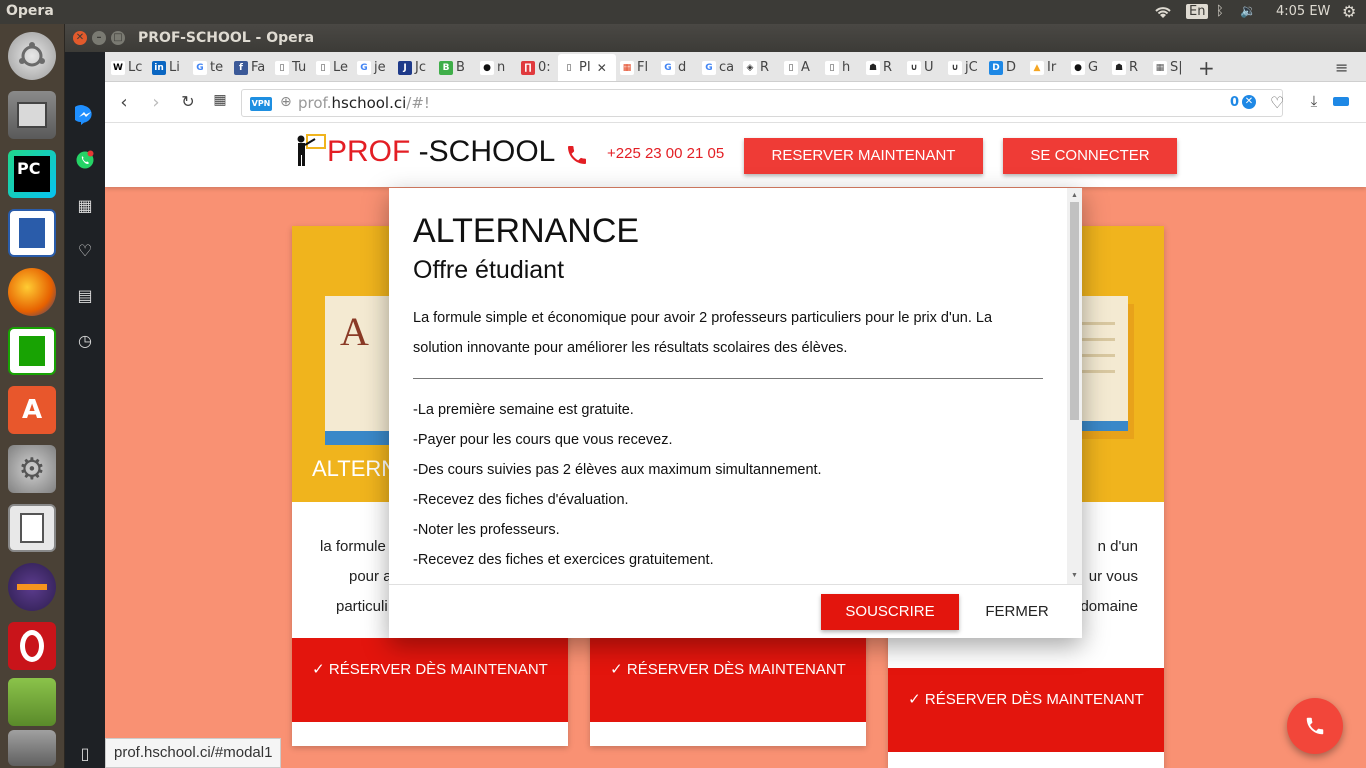 This screenshot has height=768, width=1366. I want to click on bluetooth-icon: ᛒ, so click(1220, 11).